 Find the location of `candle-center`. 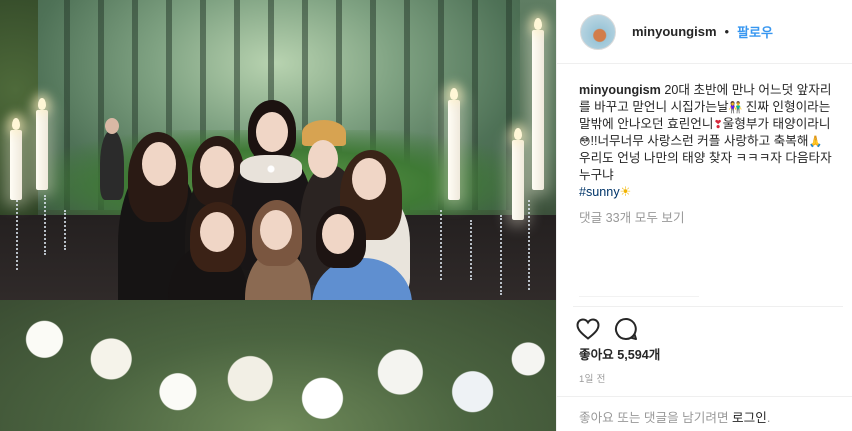

candle-center is located at coordinates (454, 150).